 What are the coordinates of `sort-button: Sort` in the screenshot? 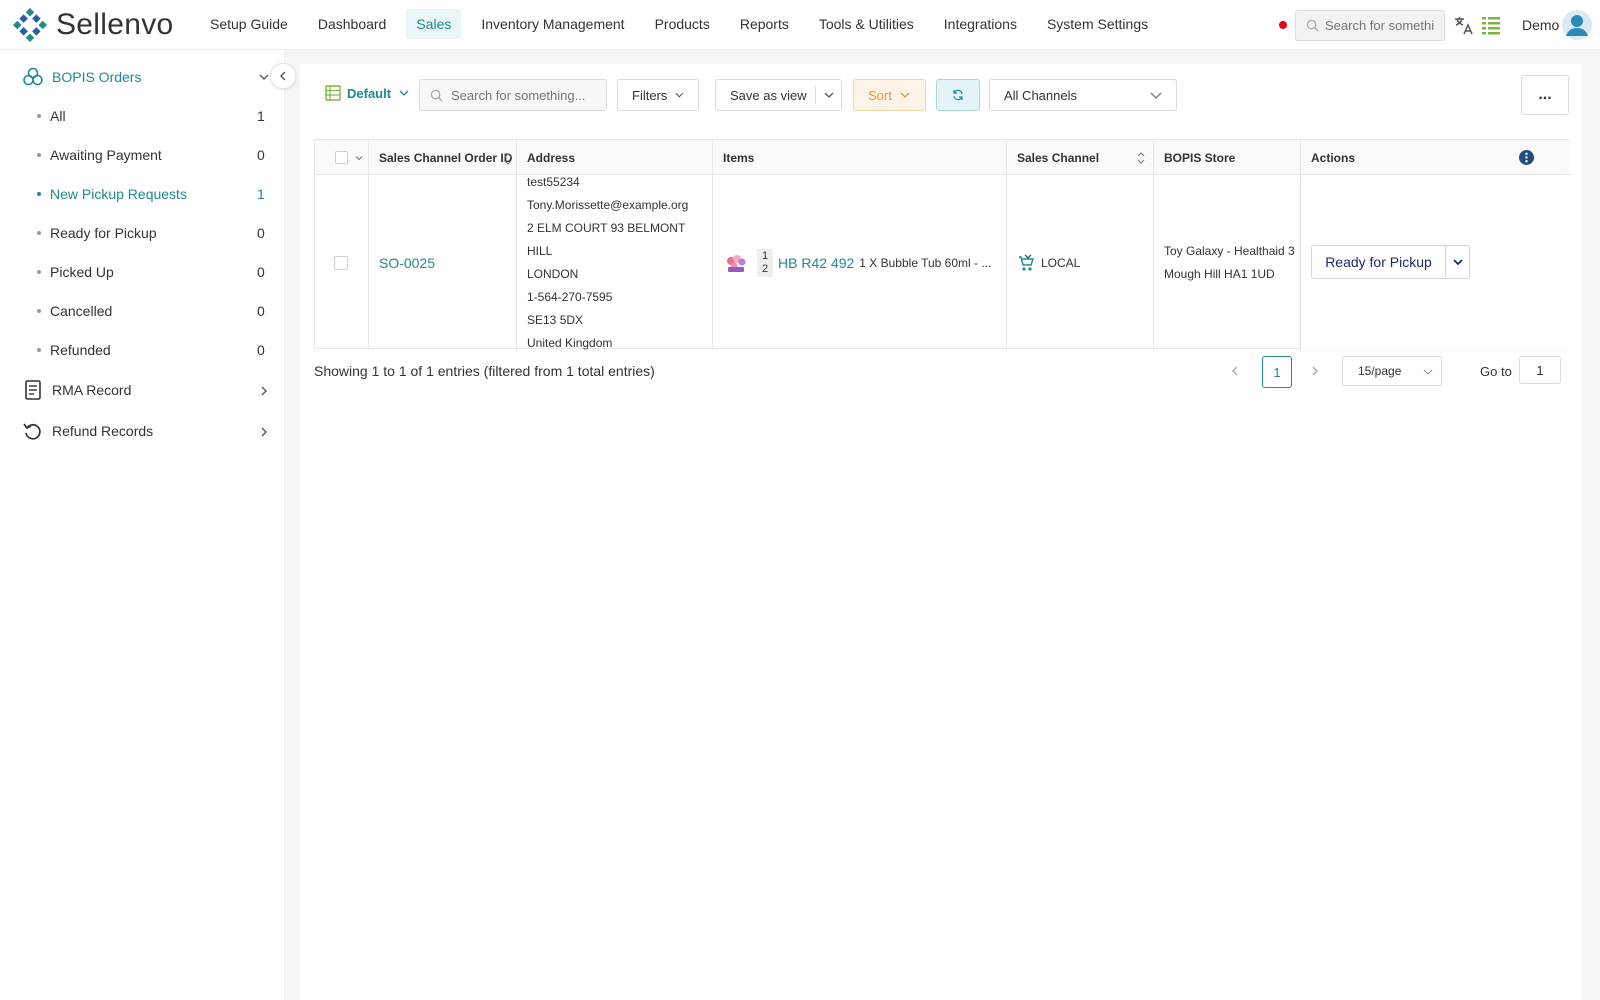 It's located at (889, 95).